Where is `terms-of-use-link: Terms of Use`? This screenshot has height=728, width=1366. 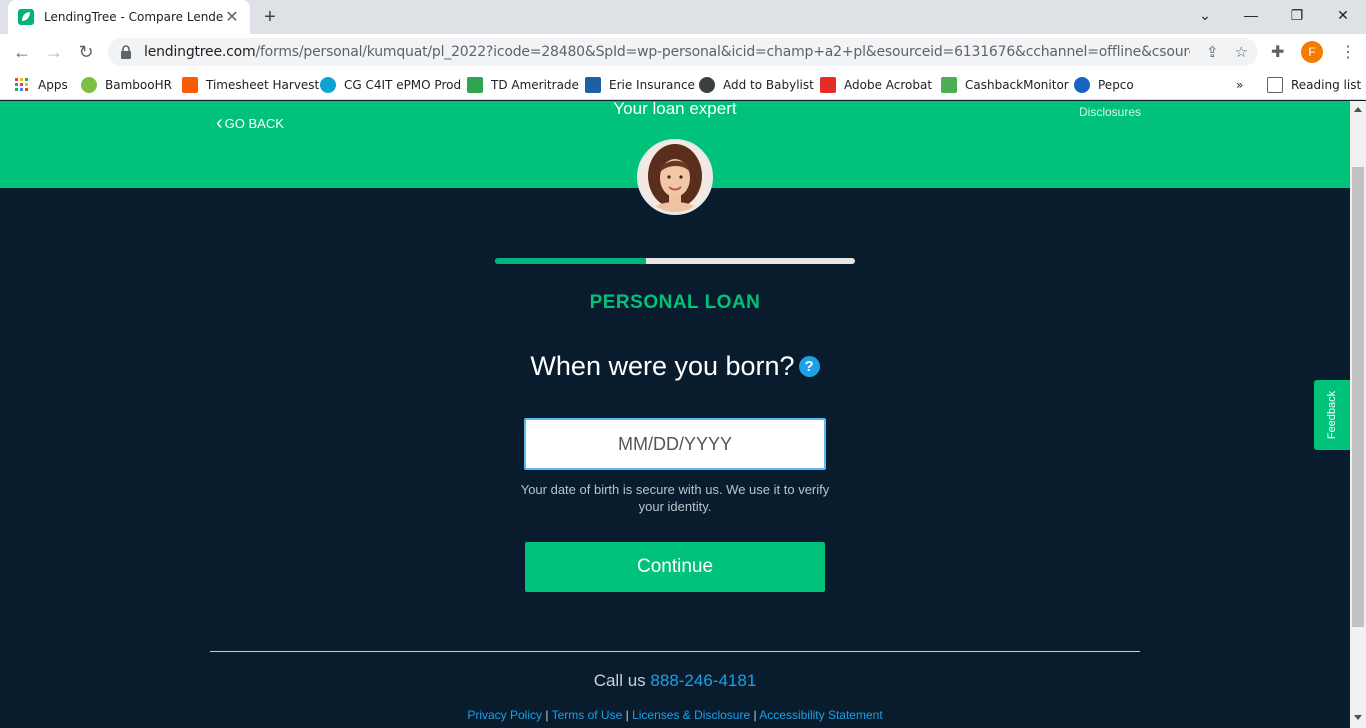 terms-of-use-link: Terms of Use is located at coordinates (587, 715).